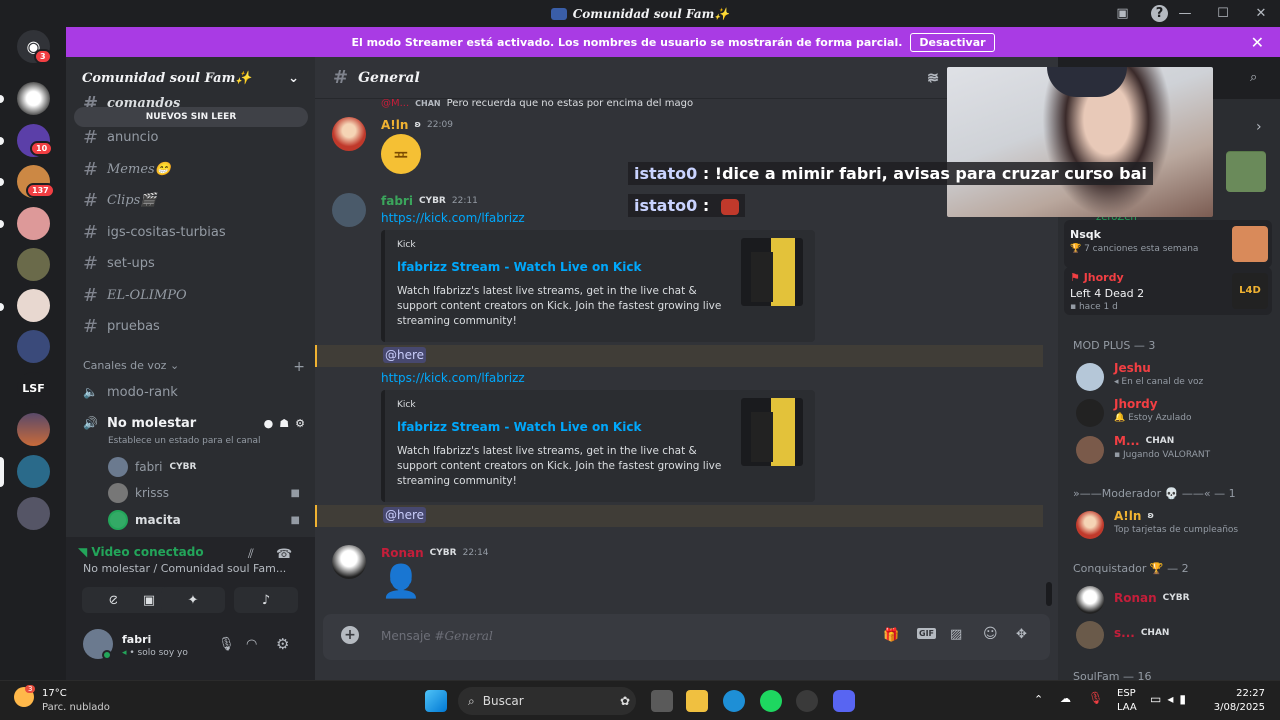 The width and height of the screenshot is (1280, 720). I want to click on disconnect-icon: ☎, so click(284, 554).